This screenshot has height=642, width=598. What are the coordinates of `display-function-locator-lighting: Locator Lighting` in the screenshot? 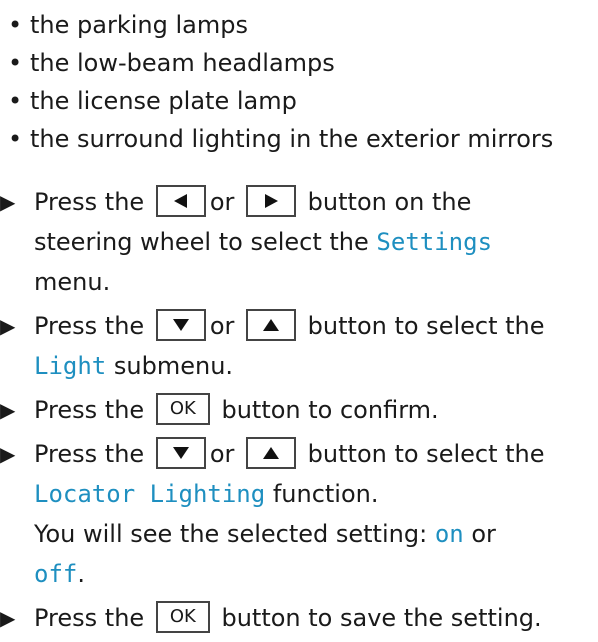 It's located at (150, 494).